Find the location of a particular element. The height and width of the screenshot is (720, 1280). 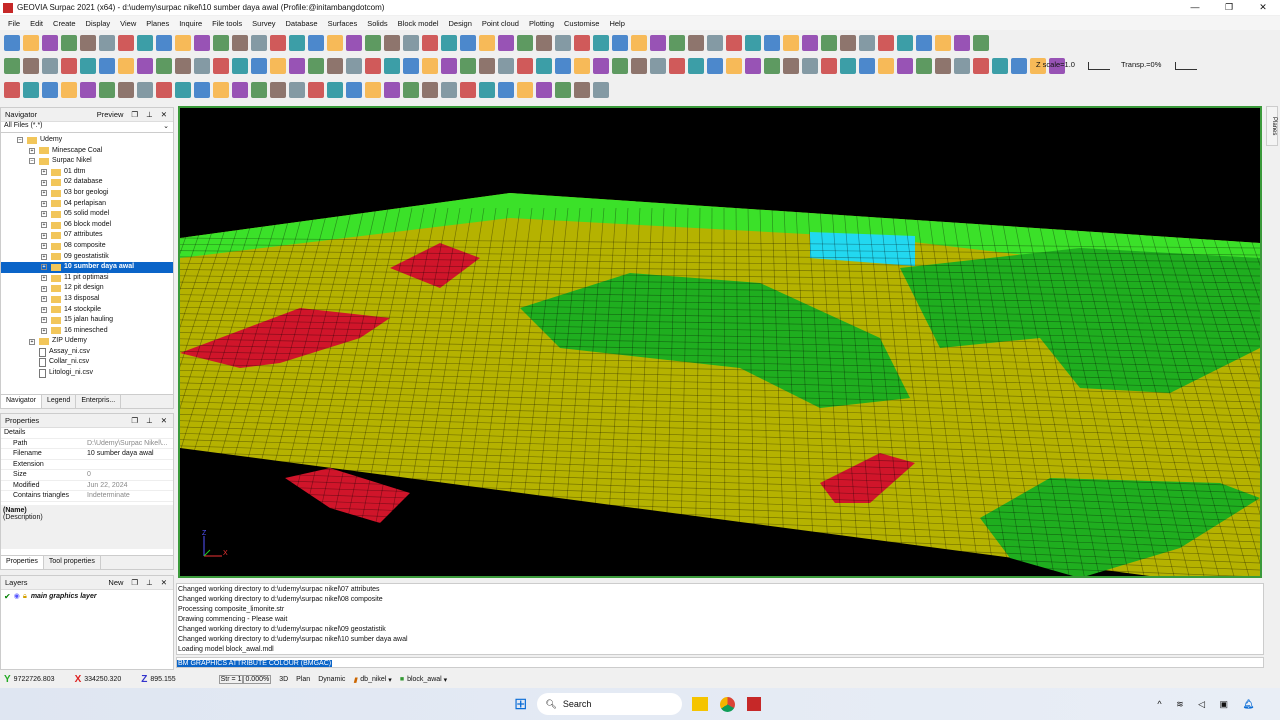

tree-item: +07 attributes is located at coordinates (87, 235).